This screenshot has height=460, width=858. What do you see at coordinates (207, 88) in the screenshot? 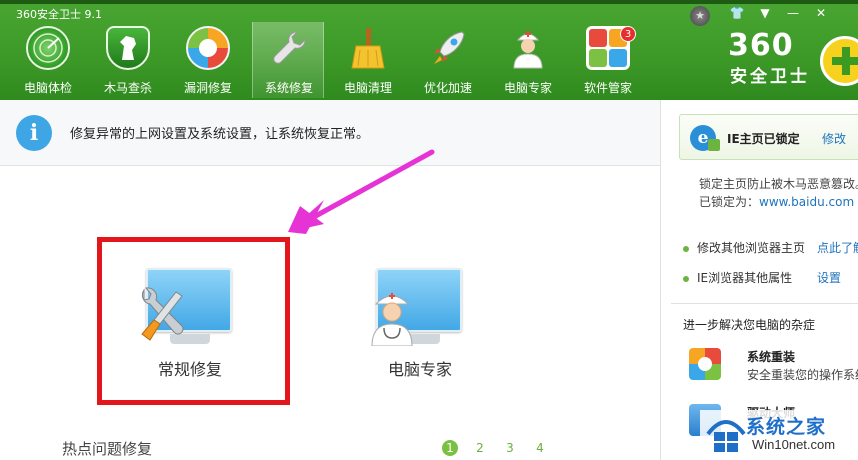
I see `tab-label: 漏洞修复` at bounding box center [207, 88].